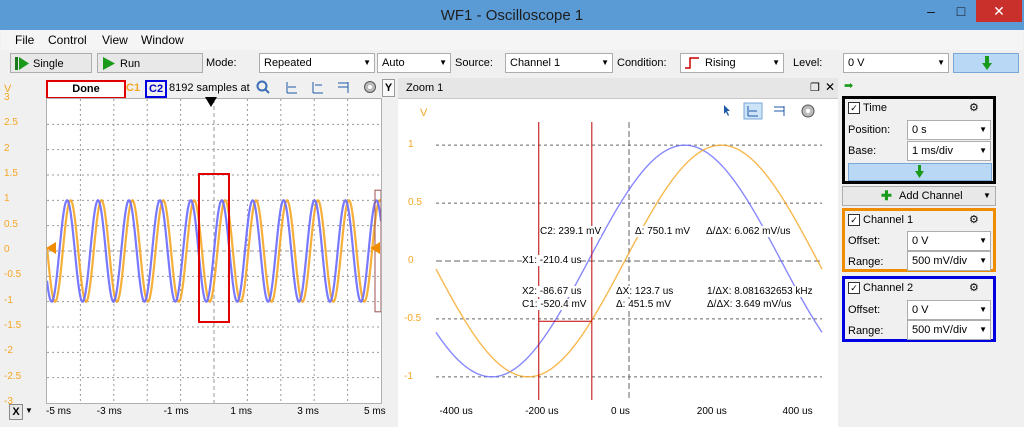 Image resolution: width=1024 pixels, height=427 pixels. What do you see at coordinates (16, 412) in the screenshot?
I see `x-axis-button: X` at bounding box center [16, 412].